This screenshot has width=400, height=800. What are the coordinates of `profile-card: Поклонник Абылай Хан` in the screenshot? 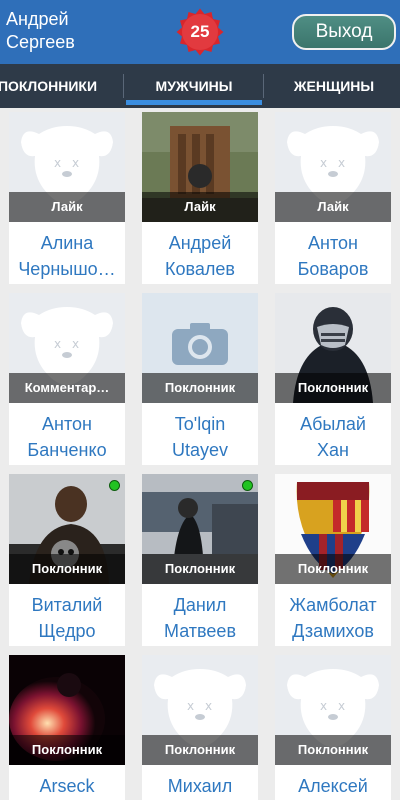 It's located at (333, 379).